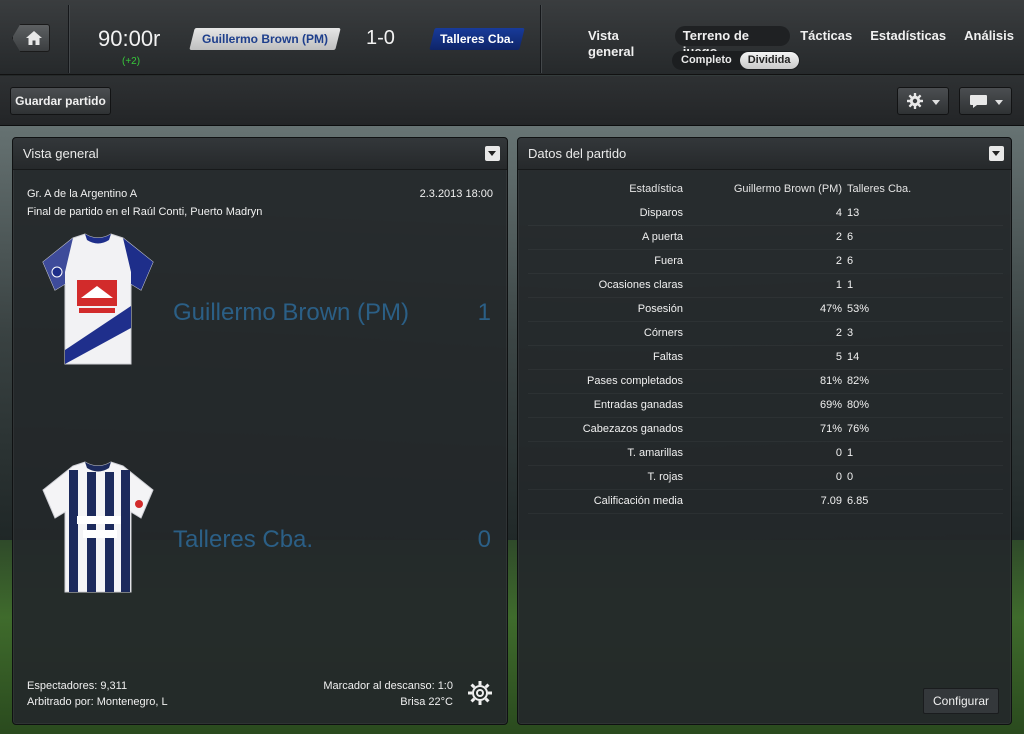 This screenshot has height=734, width=1024. Describe the element at coordinates (765, 262) in the screenshot. I see `stats-row: Fuera 2 6` at that location.